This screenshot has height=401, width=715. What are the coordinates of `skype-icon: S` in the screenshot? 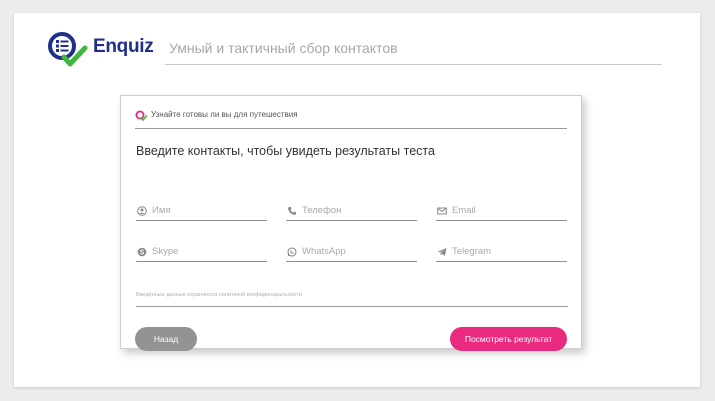 It's located at (142, 252).